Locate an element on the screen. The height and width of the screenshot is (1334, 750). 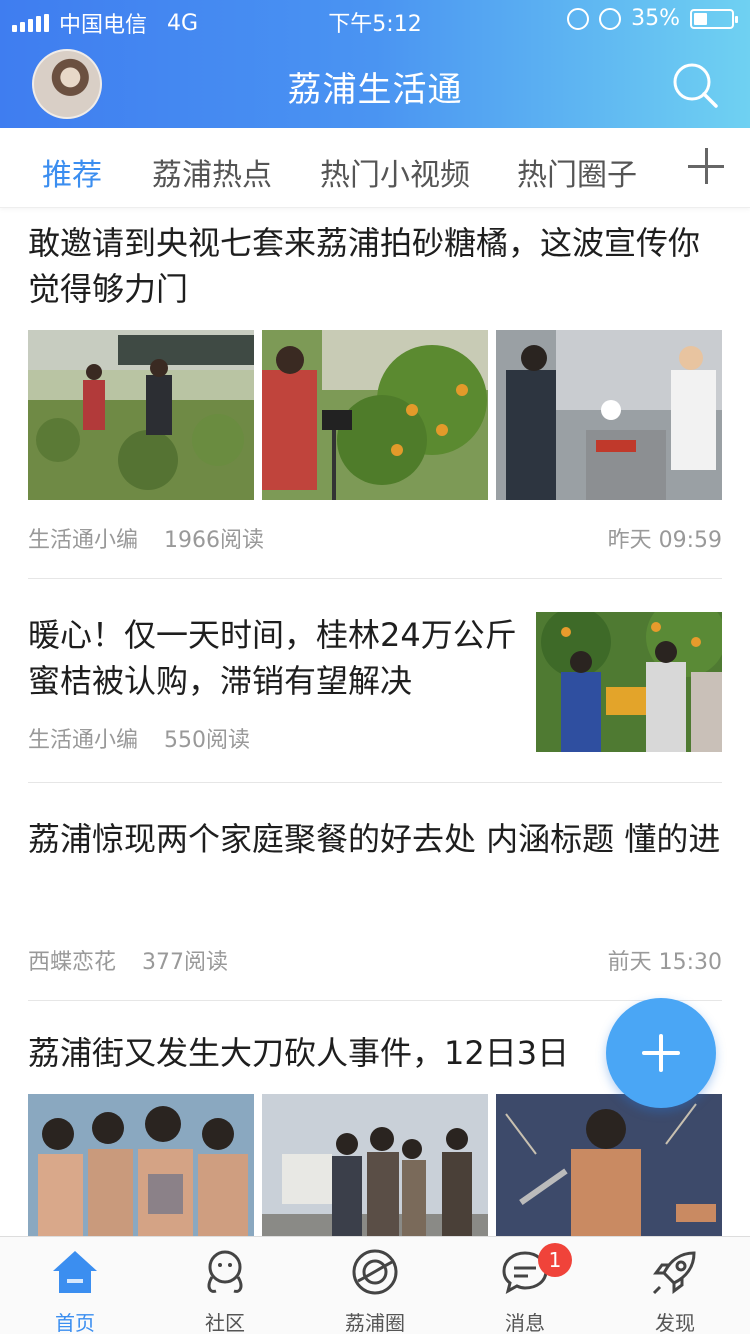
nav-messages: 1 消息 is located at coordinates (525, 1285).